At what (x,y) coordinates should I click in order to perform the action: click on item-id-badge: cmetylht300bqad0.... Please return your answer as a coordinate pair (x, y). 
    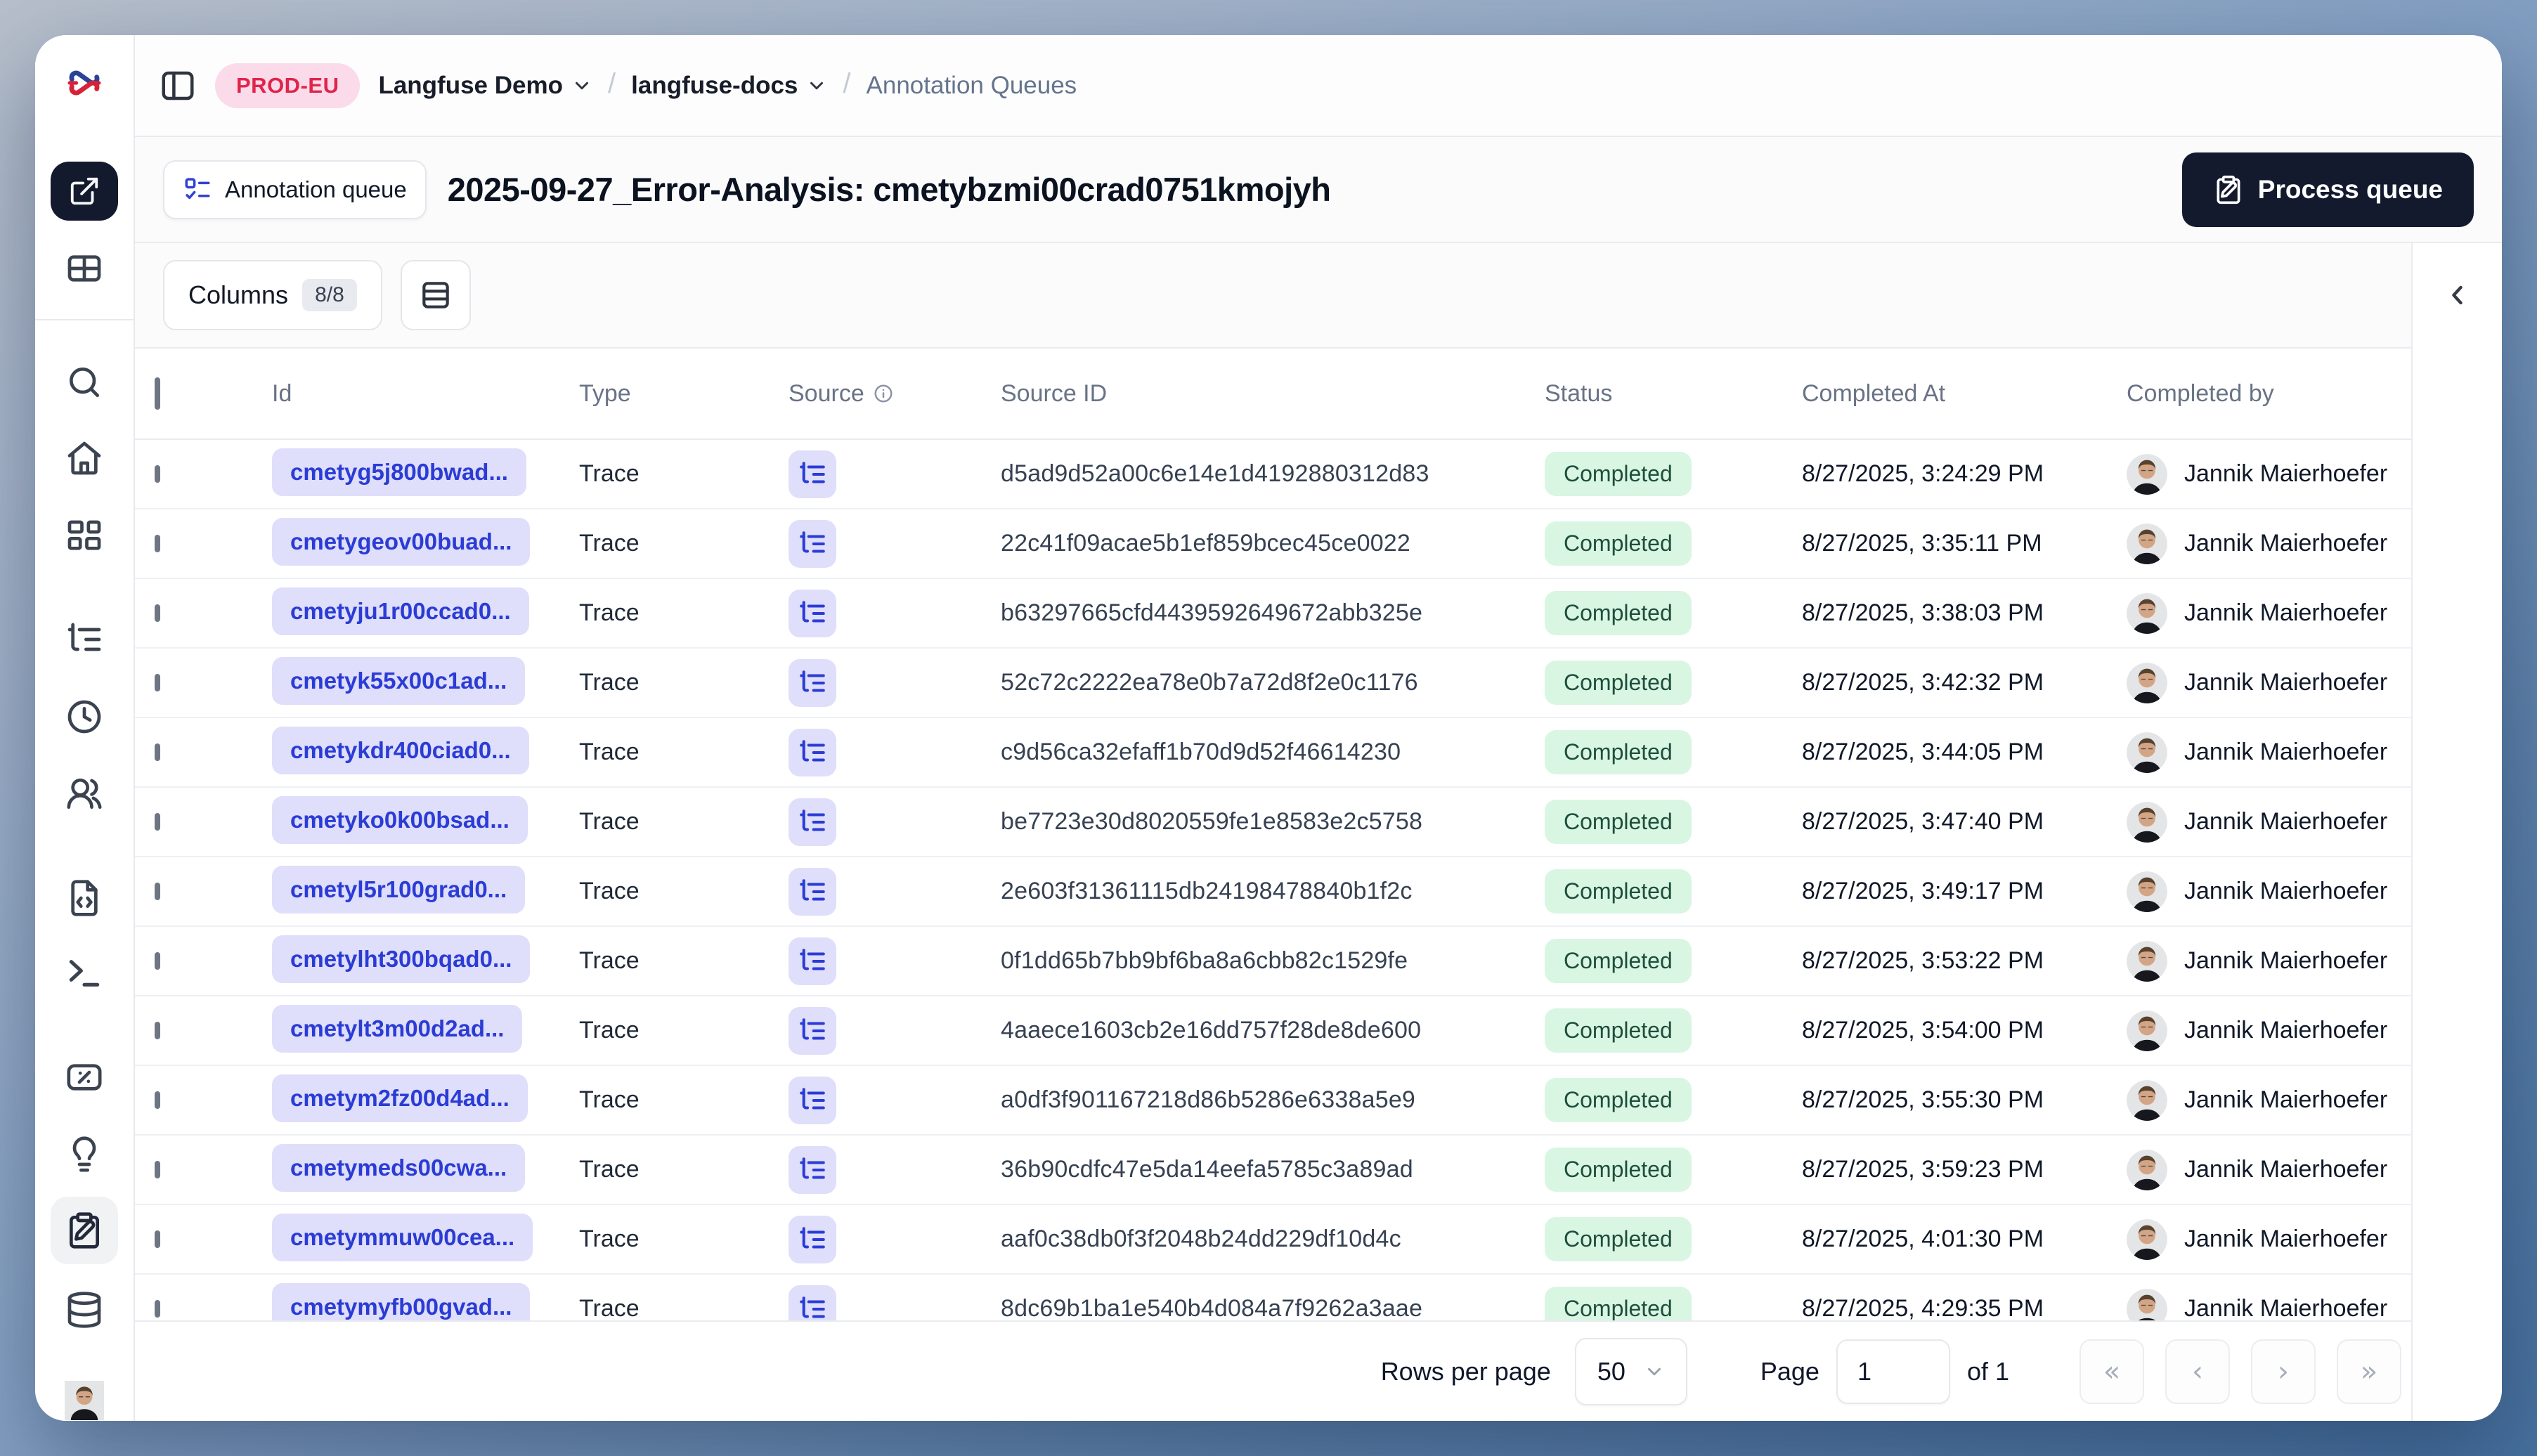
    Looking at the image, I should click on (402, 959).